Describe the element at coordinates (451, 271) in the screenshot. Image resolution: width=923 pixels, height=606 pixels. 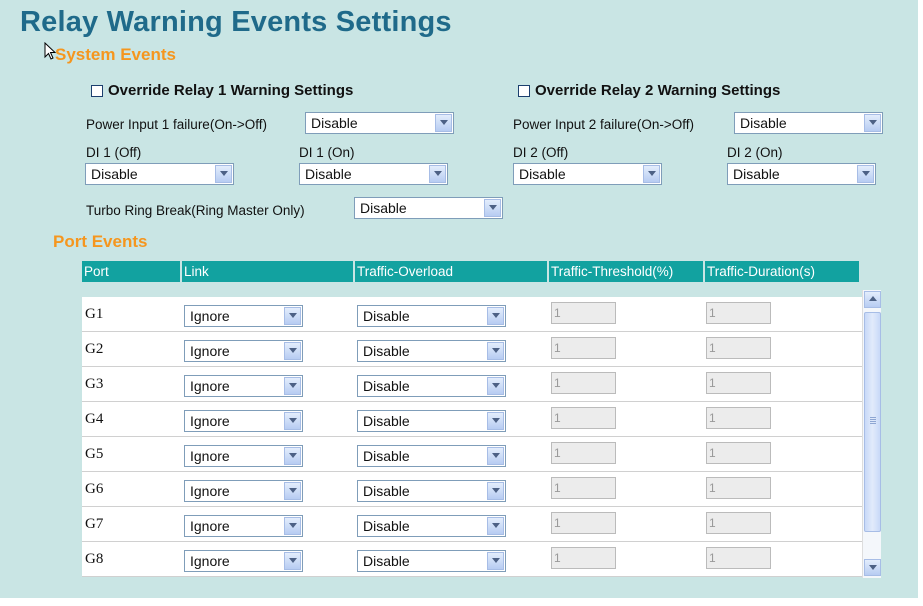
I see `column-header-traffic-overload: Traffic-Overload` at that location.